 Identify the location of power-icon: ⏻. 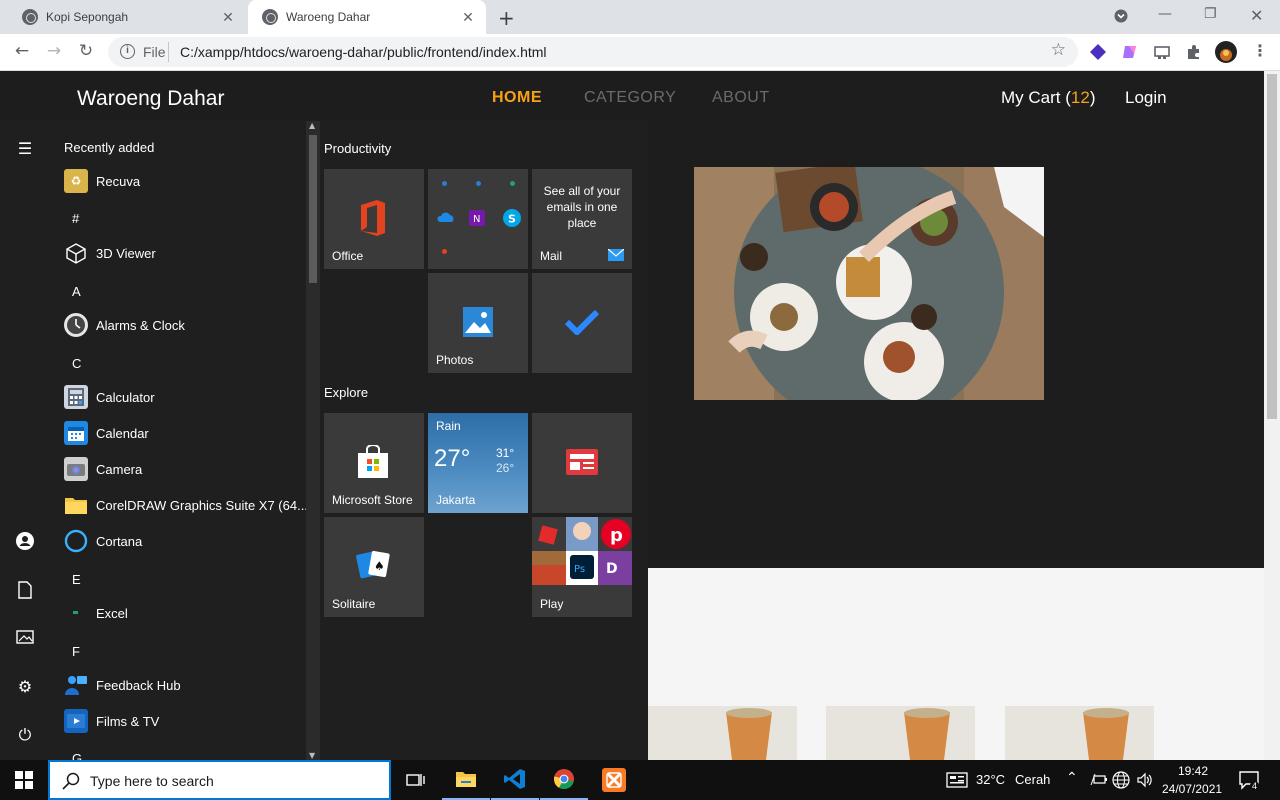
(25, 736).